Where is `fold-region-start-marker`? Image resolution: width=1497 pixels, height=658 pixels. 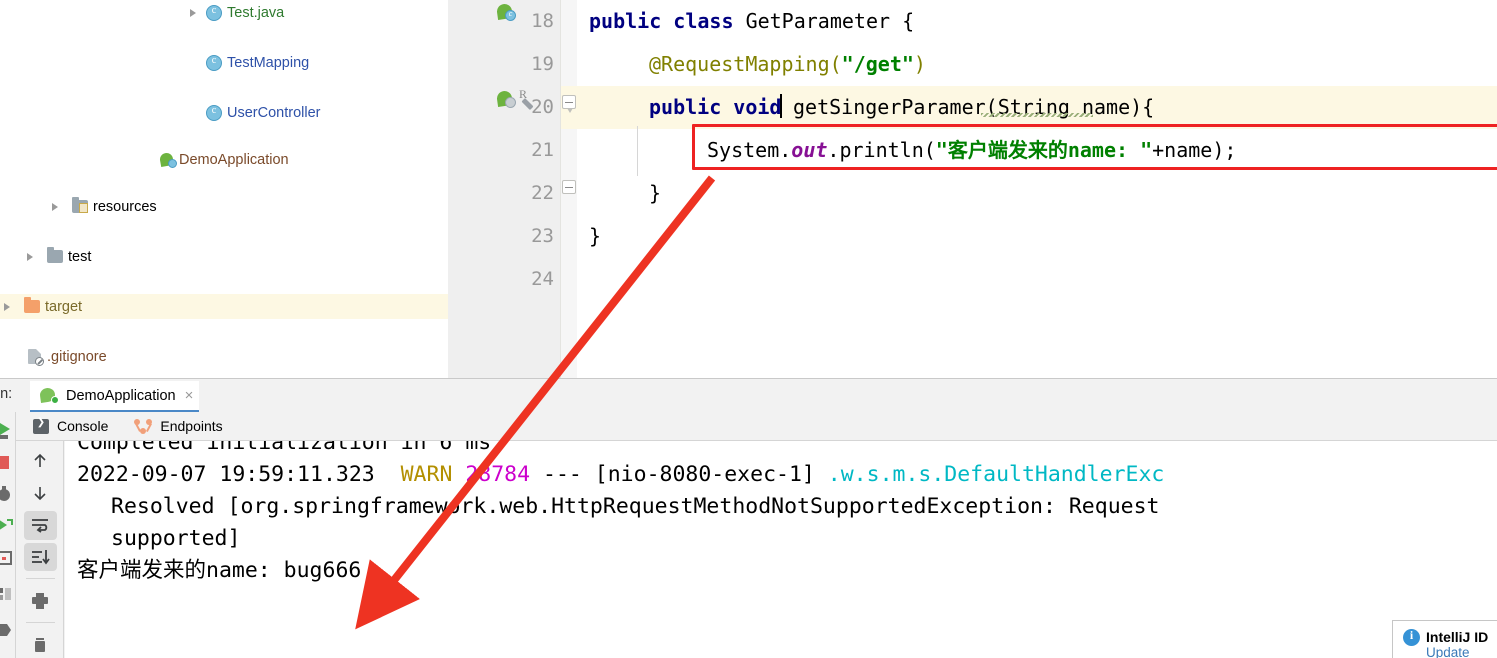
fold-region-start-marker is located at coordinates (569, 104).